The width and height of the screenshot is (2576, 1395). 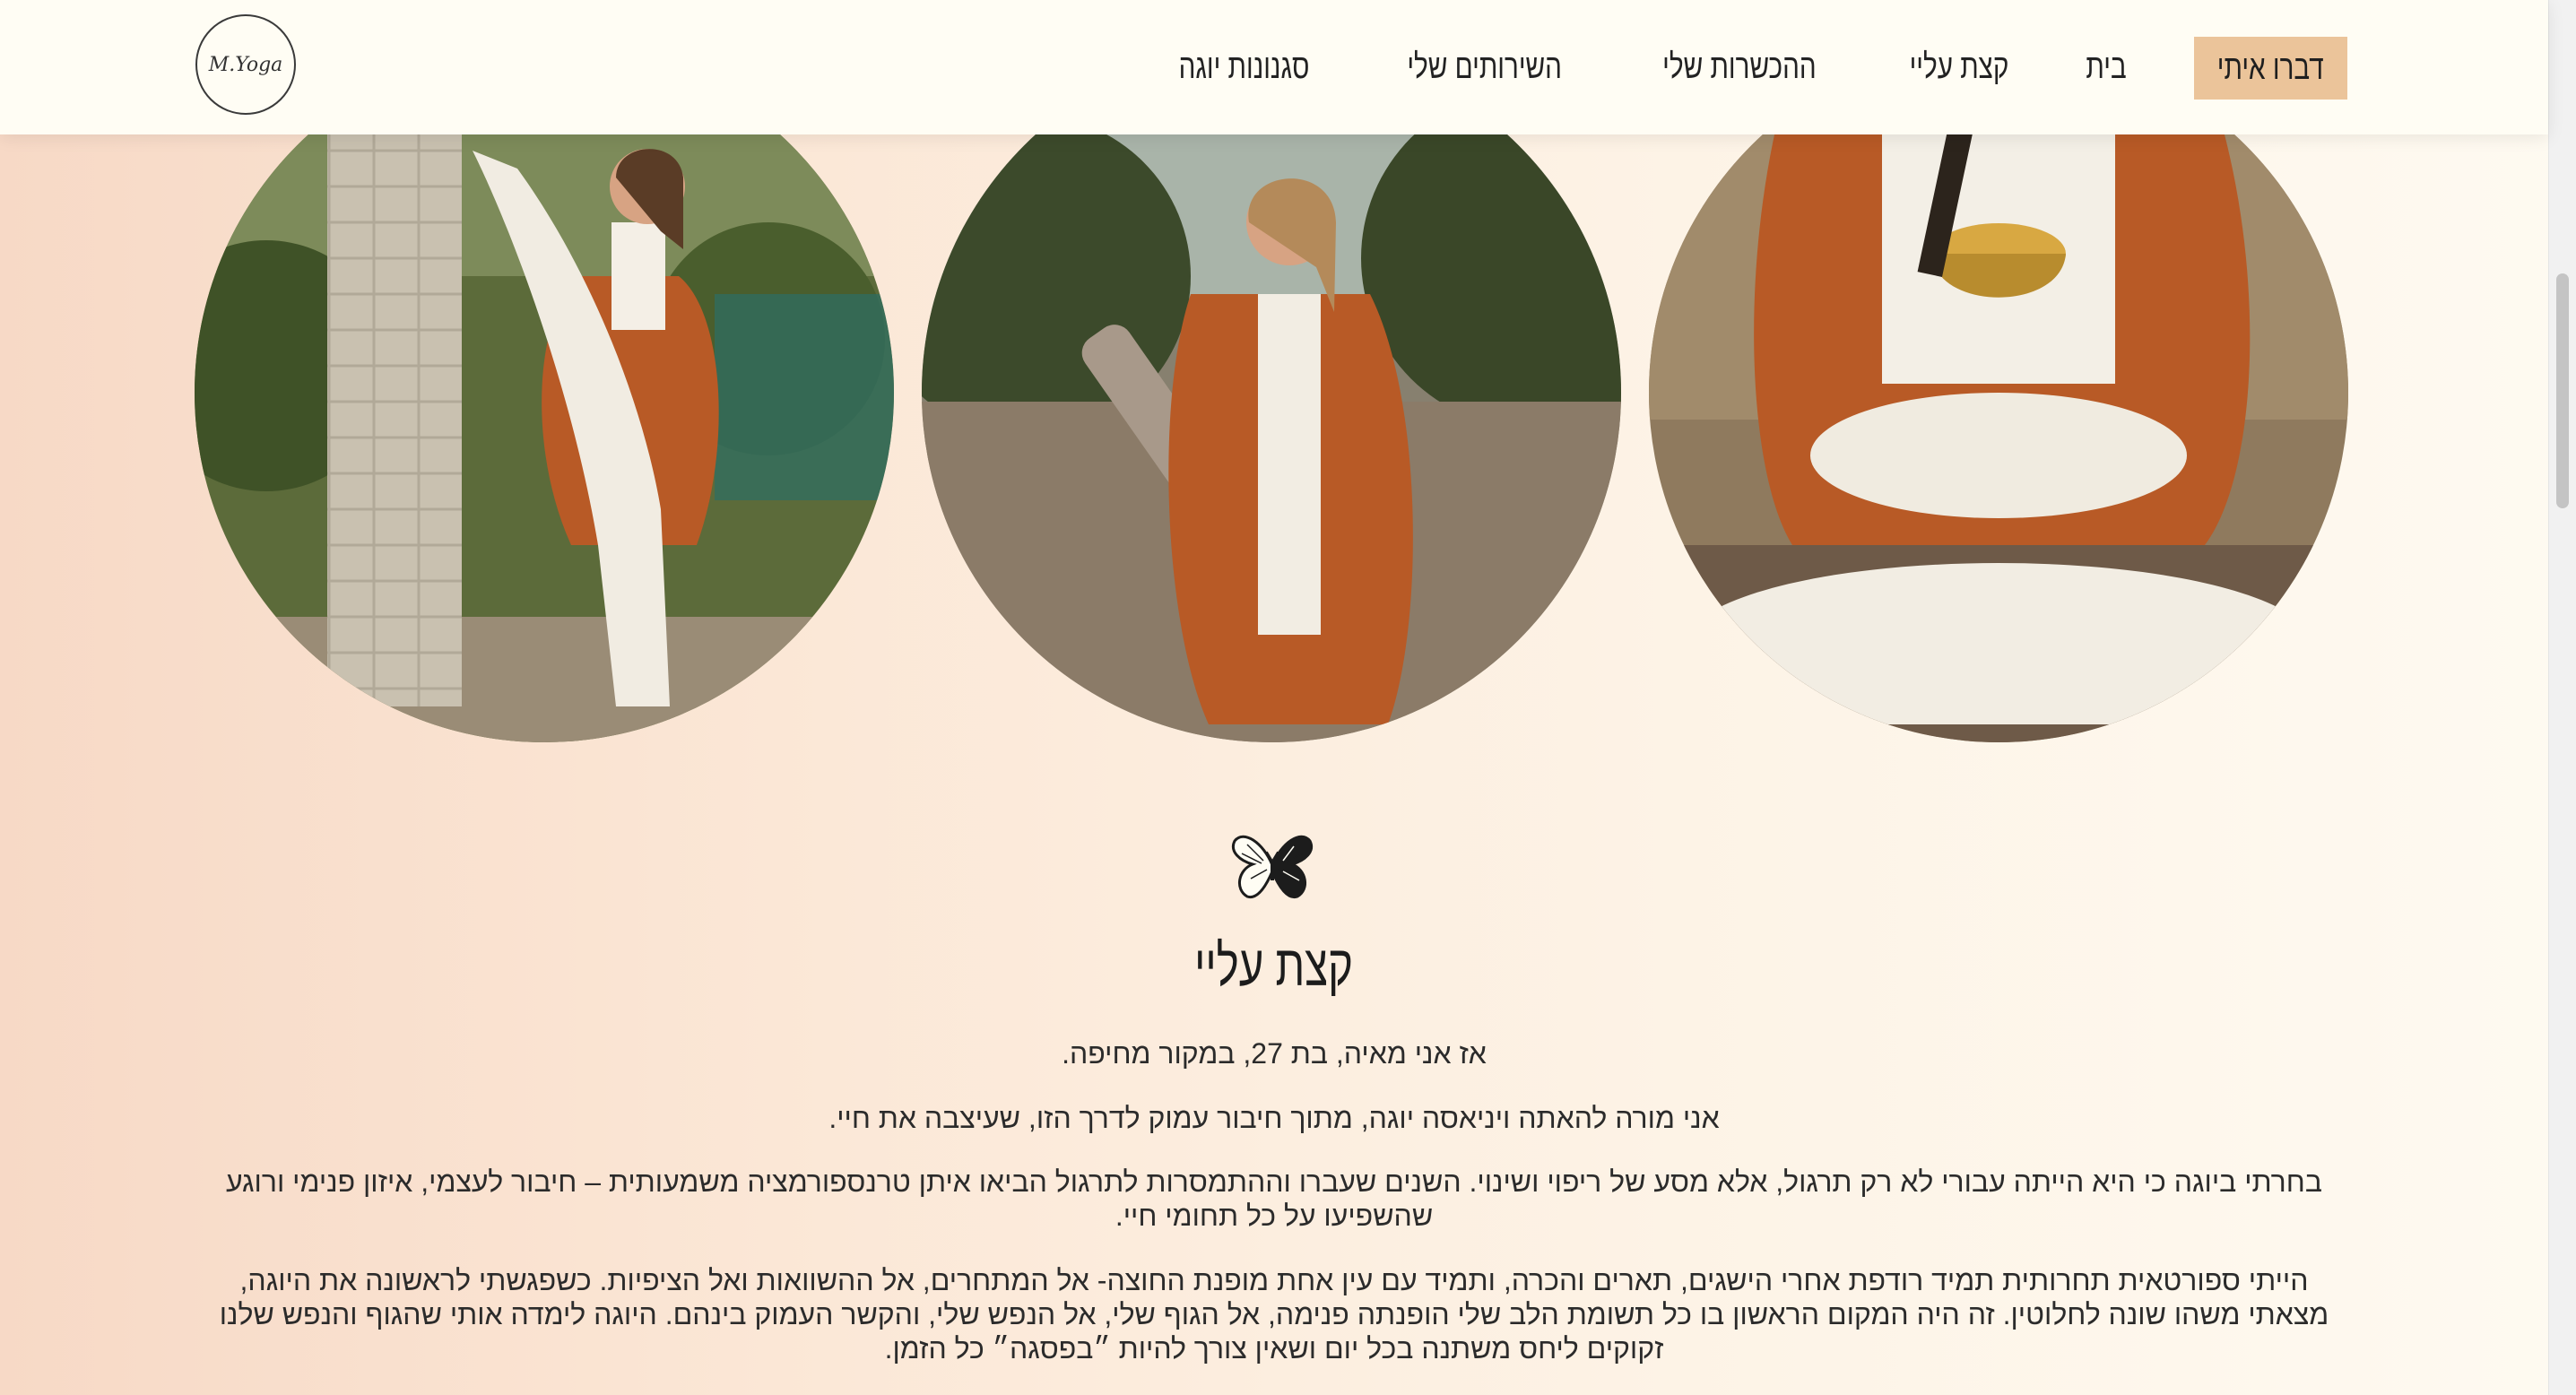 I want to click on scrollbar-thumb, so click(x=2562, y=390).